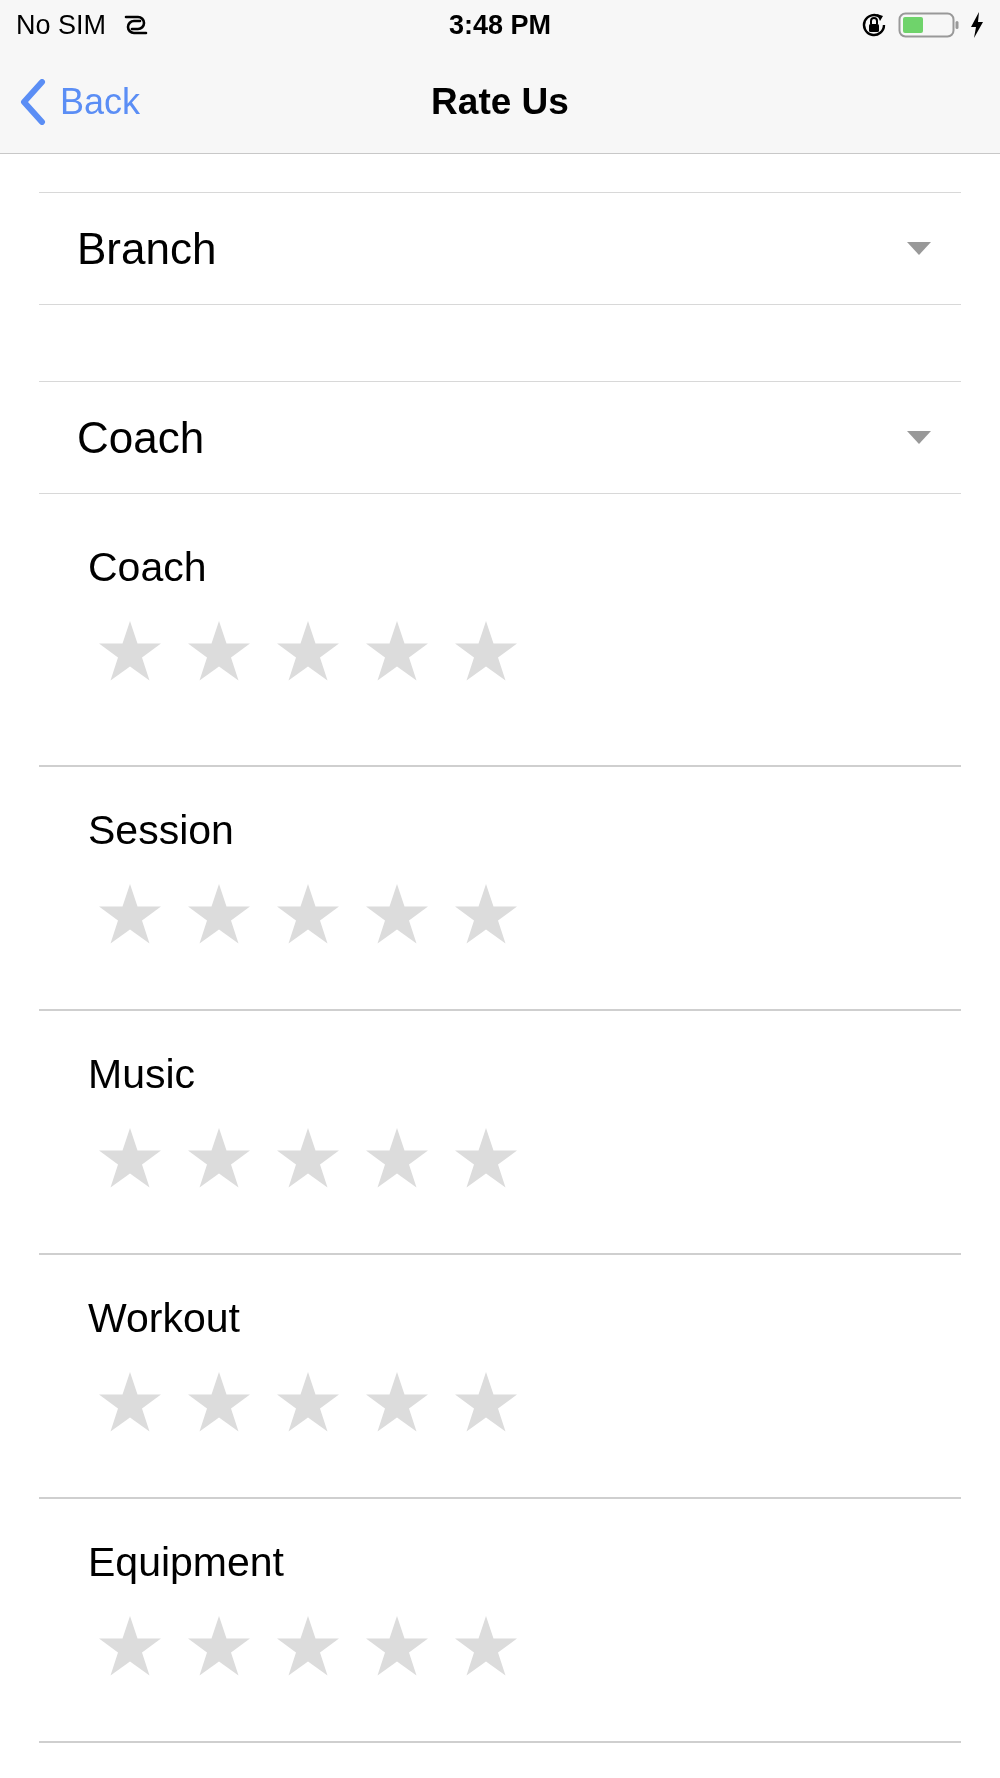 The image size is (1000, 1778). Describe the element at coordinates (977, 25) in the screenshot. I see `charging-icon` at that location.